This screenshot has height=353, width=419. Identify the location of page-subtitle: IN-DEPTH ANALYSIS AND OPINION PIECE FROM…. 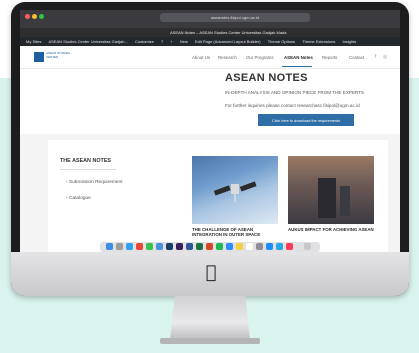
(295, 92).